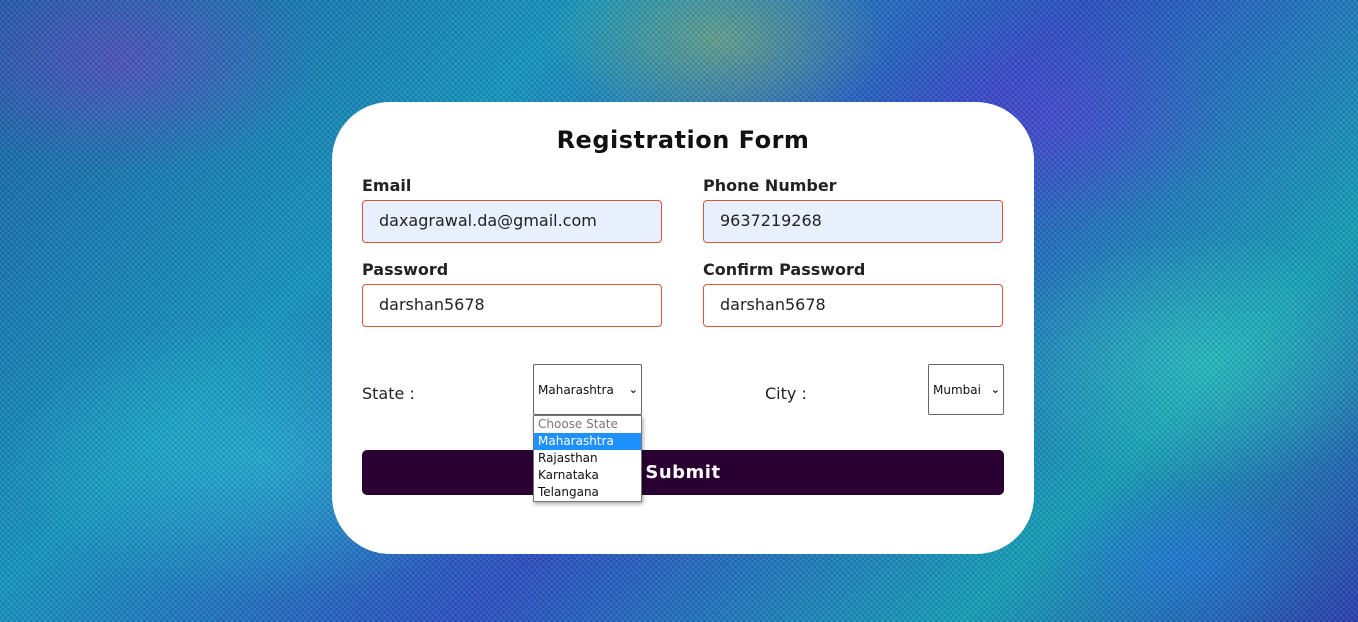 This screenshot has width=1358, height=622. Describe the element at coordinates (587, 492) in the screenshot. I see `state-option: Telangana` at that location.